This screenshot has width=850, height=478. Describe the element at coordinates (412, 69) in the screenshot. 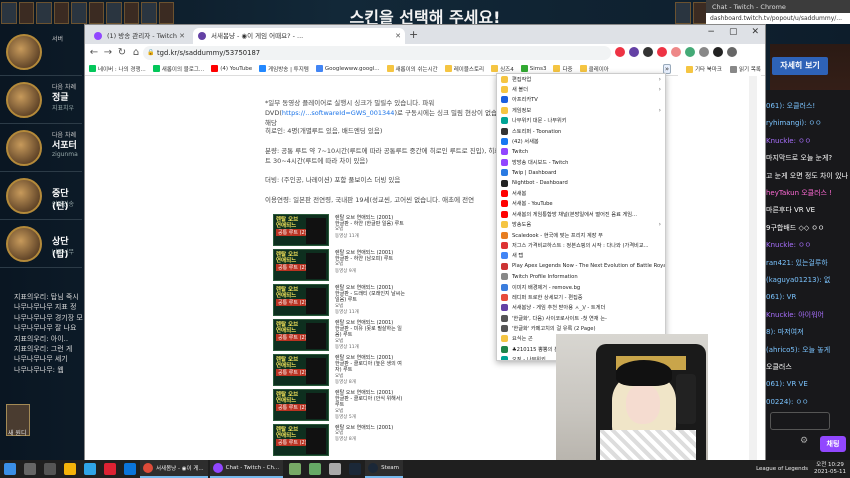

I see `bookmark-item: 새롭이의 쉬는시간` at that location.